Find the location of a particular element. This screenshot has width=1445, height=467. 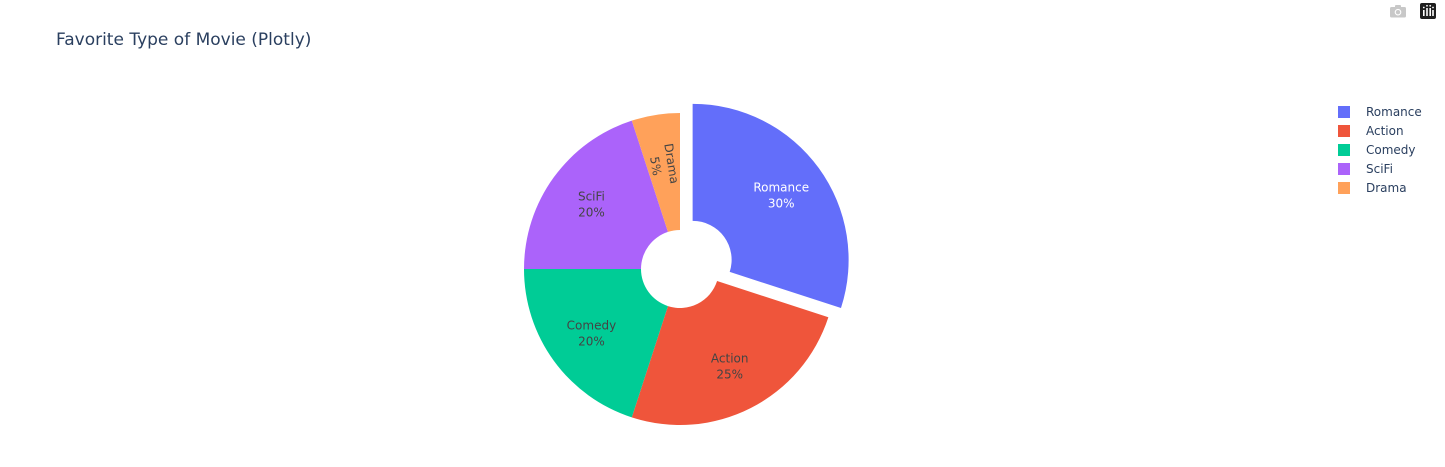

chart-legend: Romance Action Comedy SciFi Drama is located at coordinates (1380, 149).